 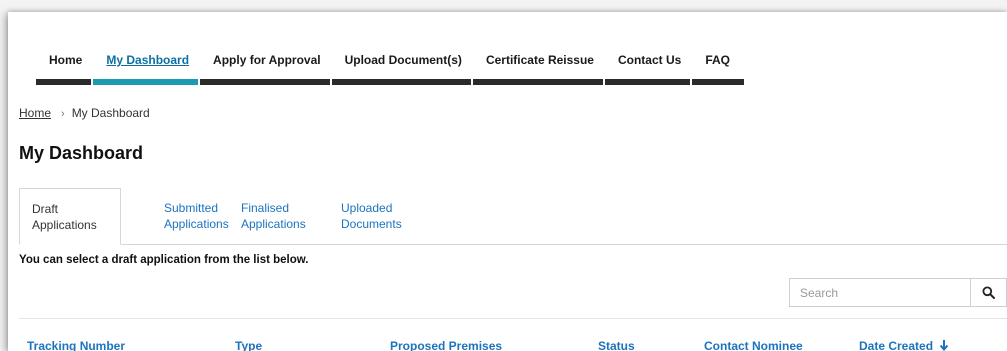 What do you see at coordinates (191, 208) in the screenshot?
I see `tab-label-line1: Submitted` at bounding box center [191, 208].